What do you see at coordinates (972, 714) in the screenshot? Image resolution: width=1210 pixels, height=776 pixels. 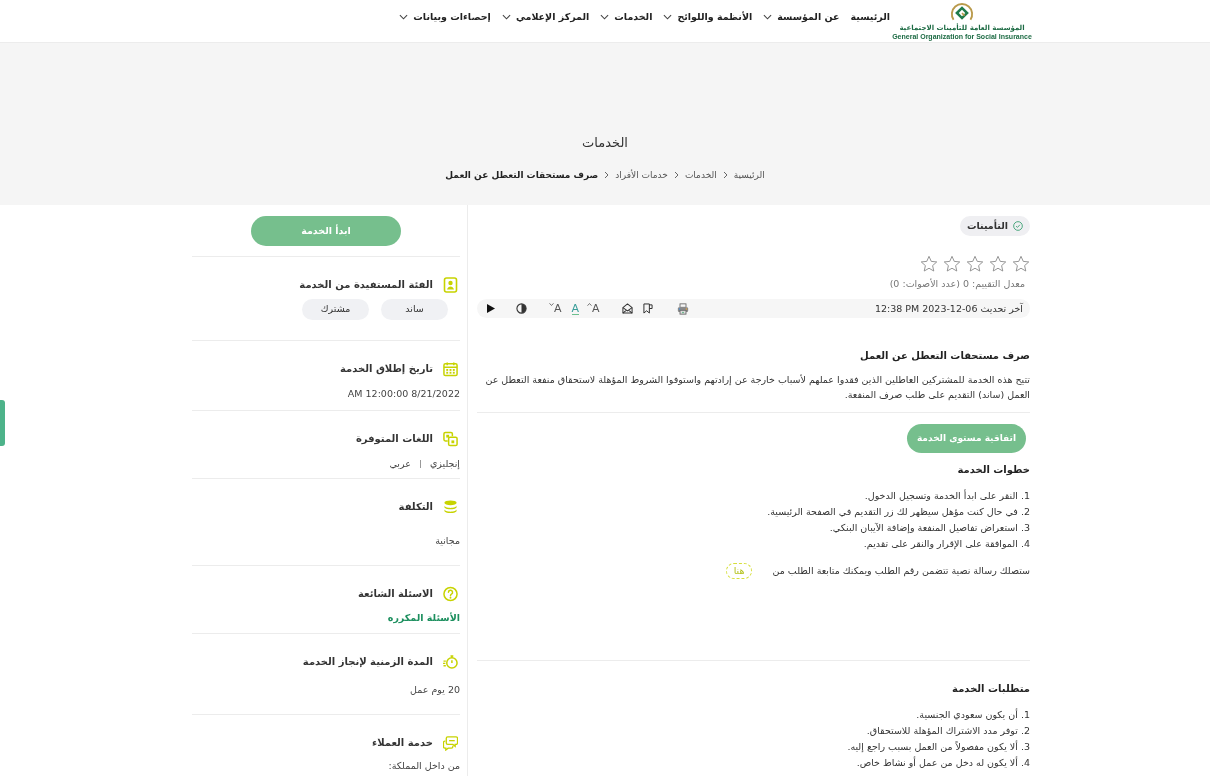 I see `requirement-item: 1. أن يكون سعودي الجنسية.` at bounding box center [972, 714].